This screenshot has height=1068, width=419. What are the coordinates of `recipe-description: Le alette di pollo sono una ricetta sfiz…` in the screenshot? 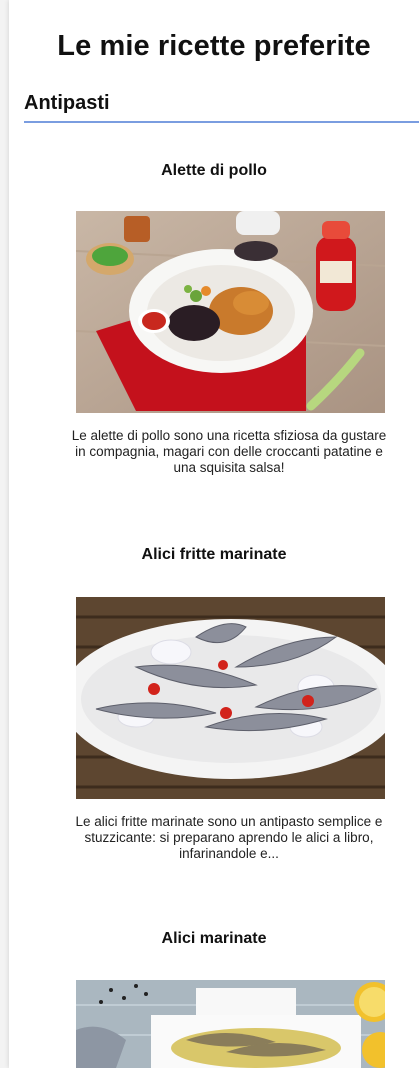 It's located at (229, 451).